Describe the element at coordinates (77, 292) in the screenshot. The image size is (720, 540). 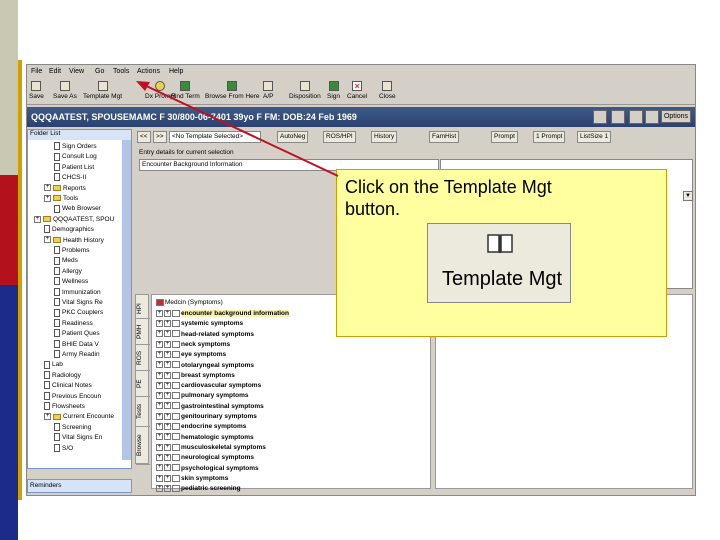
I see `folder-tree-item: Immunization` at that location.